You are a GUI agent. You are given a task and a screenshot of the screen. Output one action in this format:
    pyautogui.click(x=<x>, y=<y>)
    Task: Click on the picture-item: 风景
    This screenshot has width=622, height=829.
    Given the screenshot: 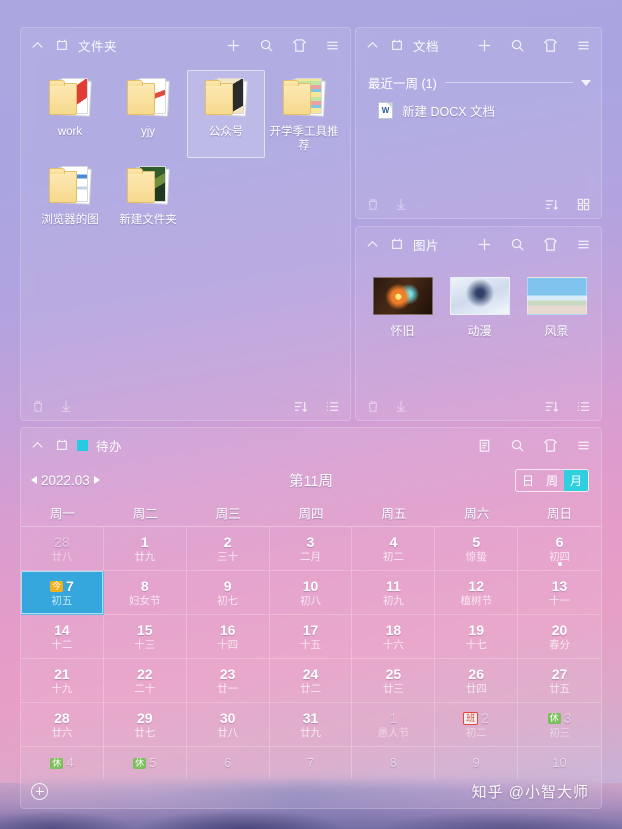 What is the action you would take?
    pyautogui.click(x=556, y=308)
    